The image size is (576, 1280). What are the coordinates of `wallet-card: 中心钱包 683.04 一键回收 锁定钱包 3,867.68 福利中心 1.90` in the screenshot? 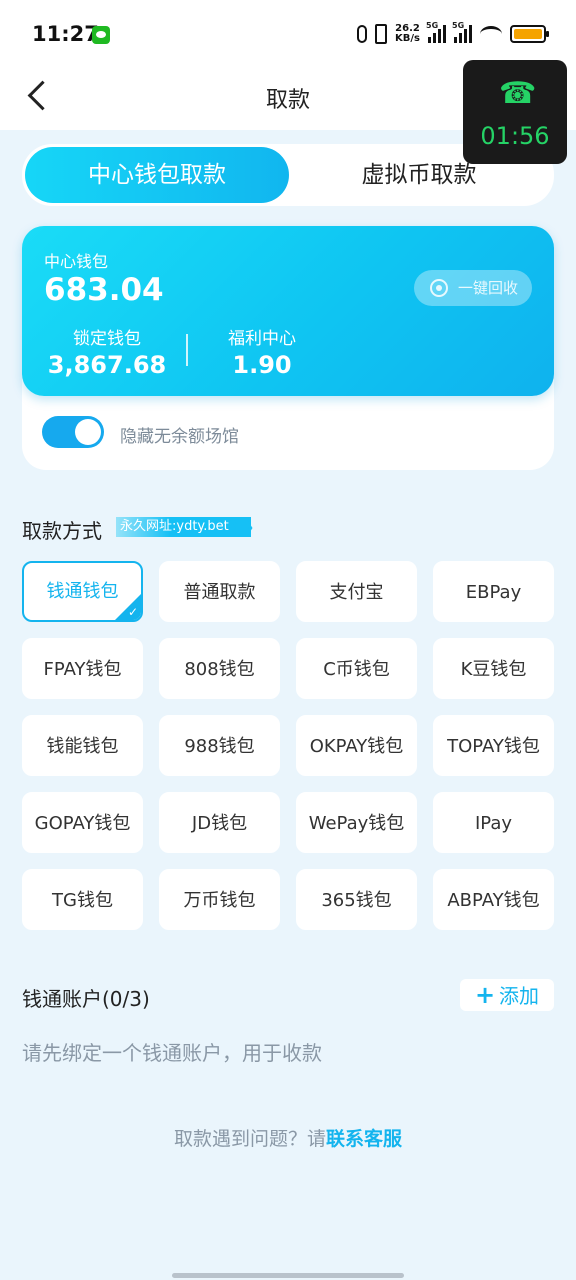 It's located at (288, 311).